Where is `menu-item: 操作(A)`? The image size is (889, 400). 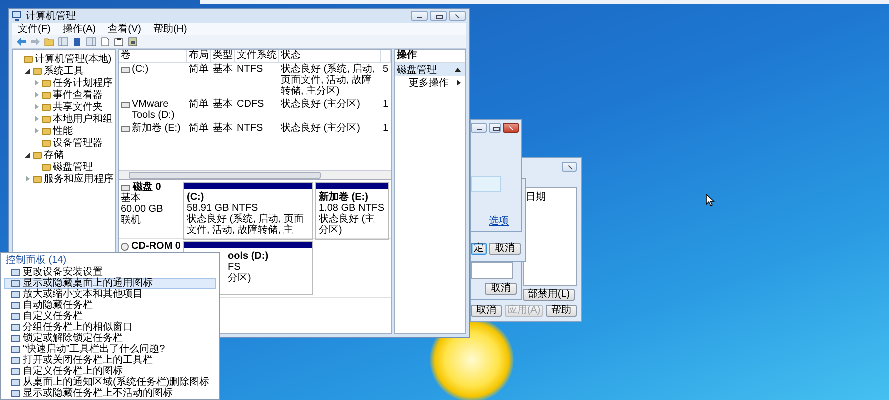
menu-item: 操作(A) is located at coordinates (79, 29).